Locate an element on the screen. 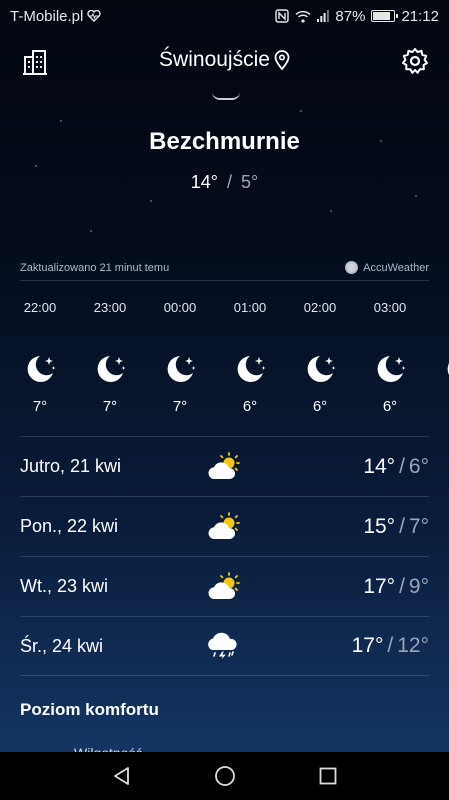 The image size is (449, 800). updated-text: Zaktualizowano 21 minut temu is located at coordinates (95, 267).